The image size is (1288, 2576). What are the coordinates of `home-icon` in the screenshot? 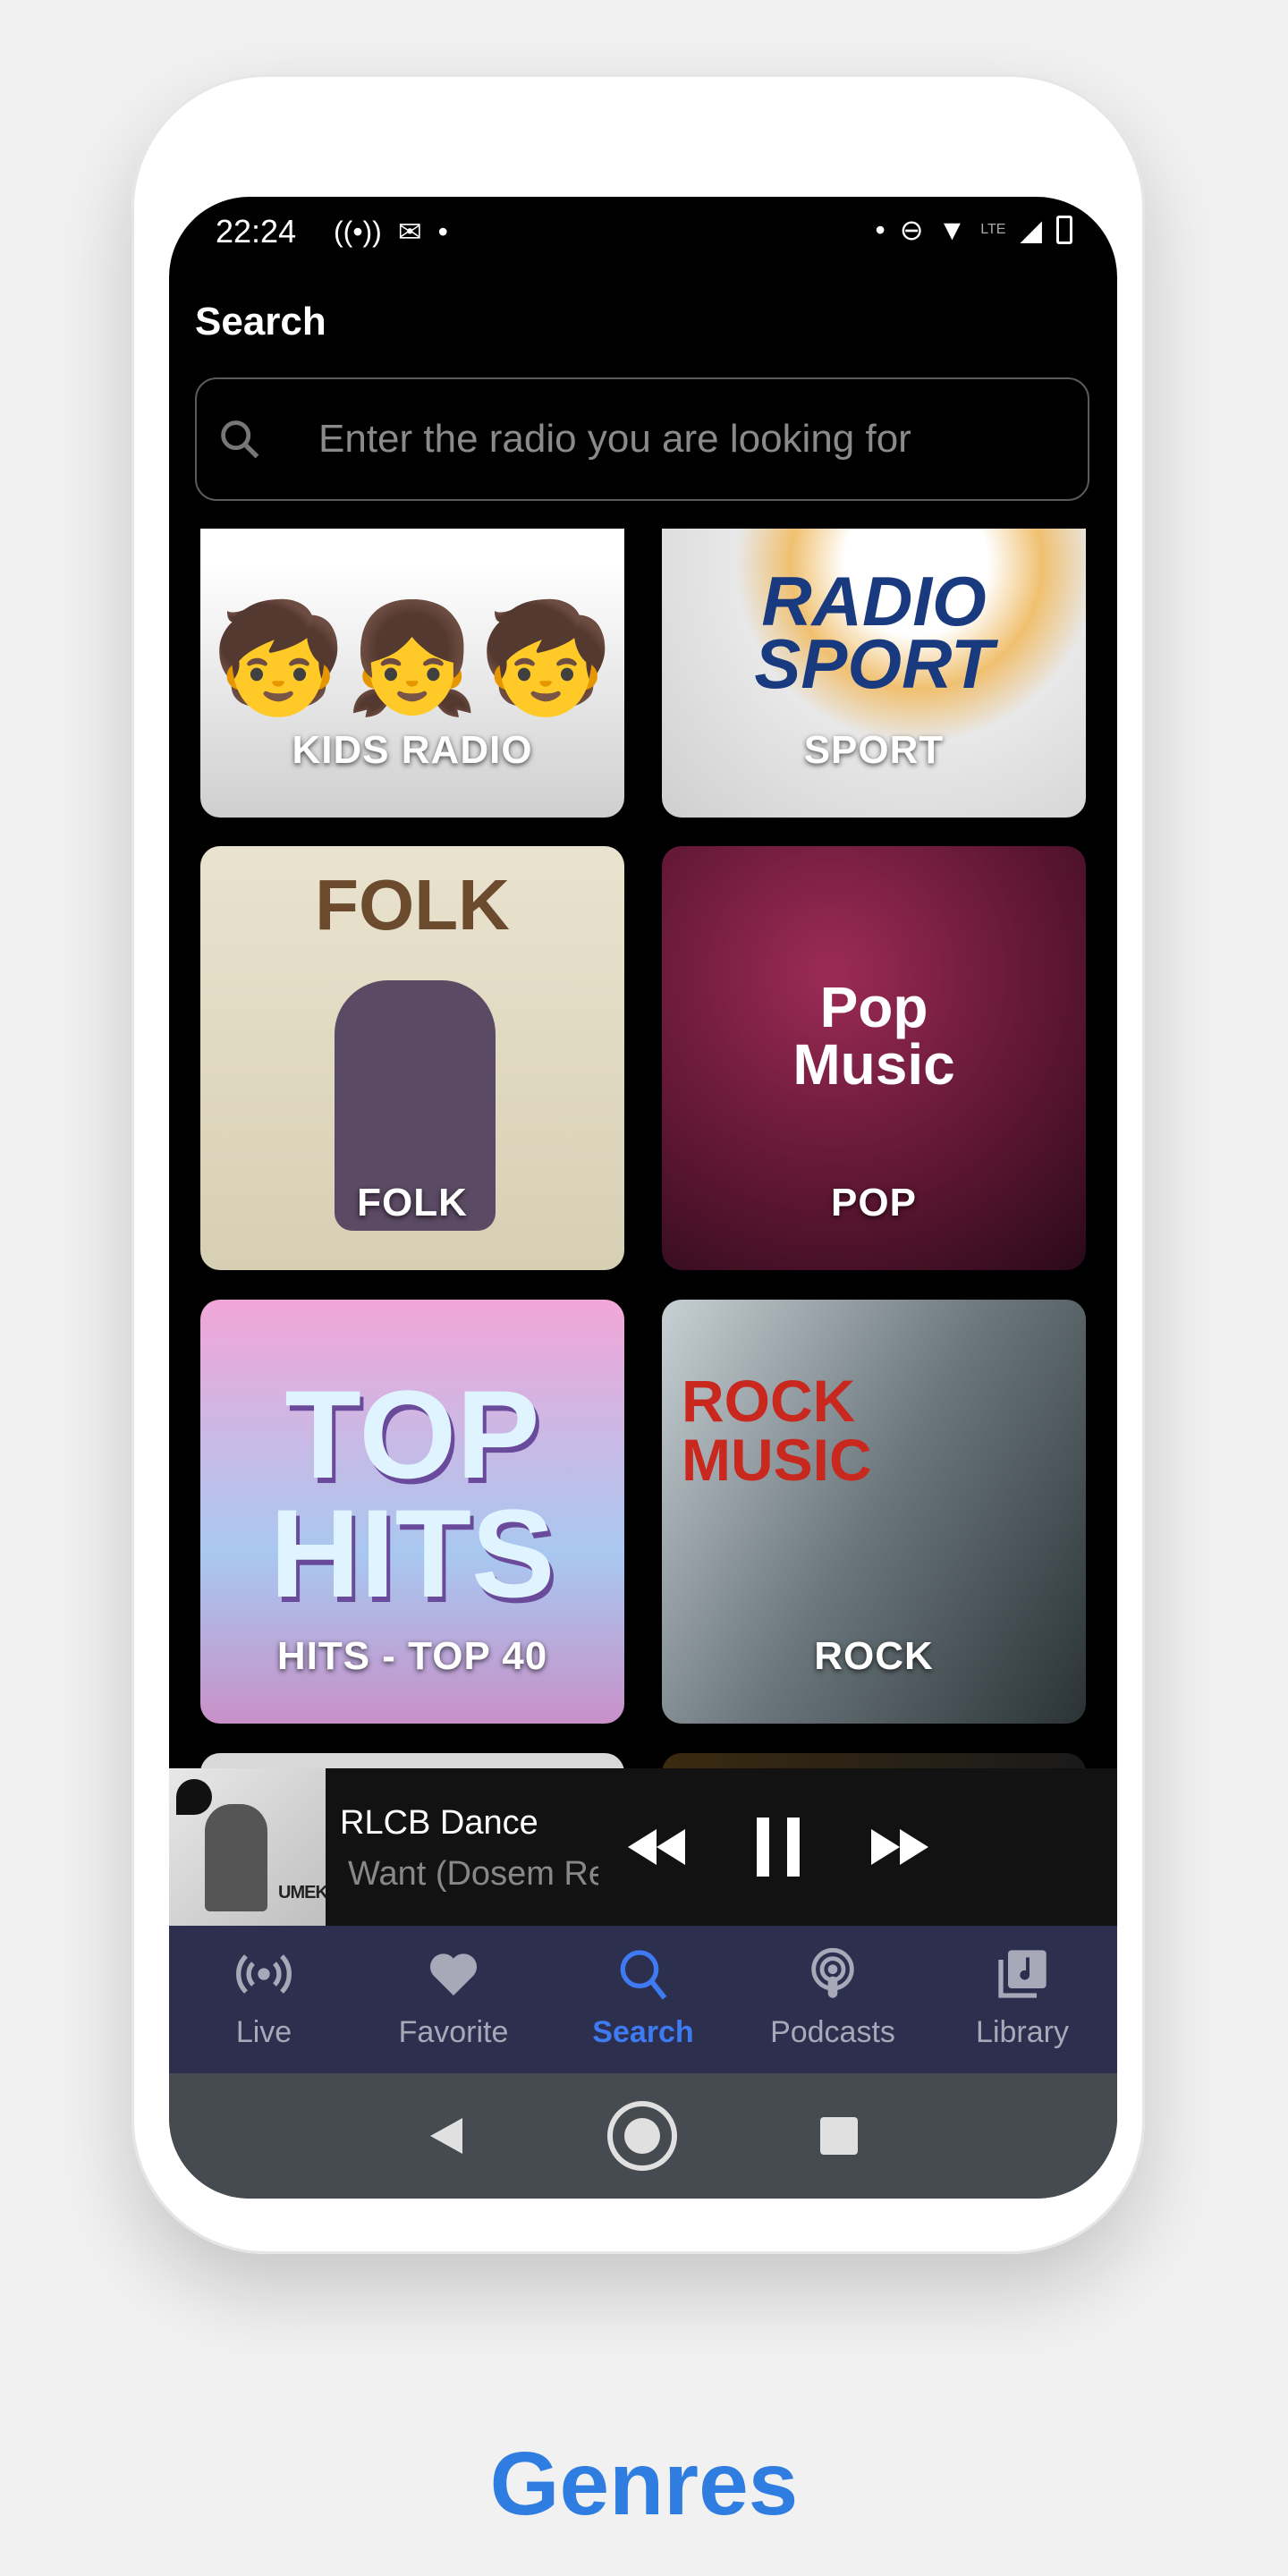 It's located at (642, 2136).